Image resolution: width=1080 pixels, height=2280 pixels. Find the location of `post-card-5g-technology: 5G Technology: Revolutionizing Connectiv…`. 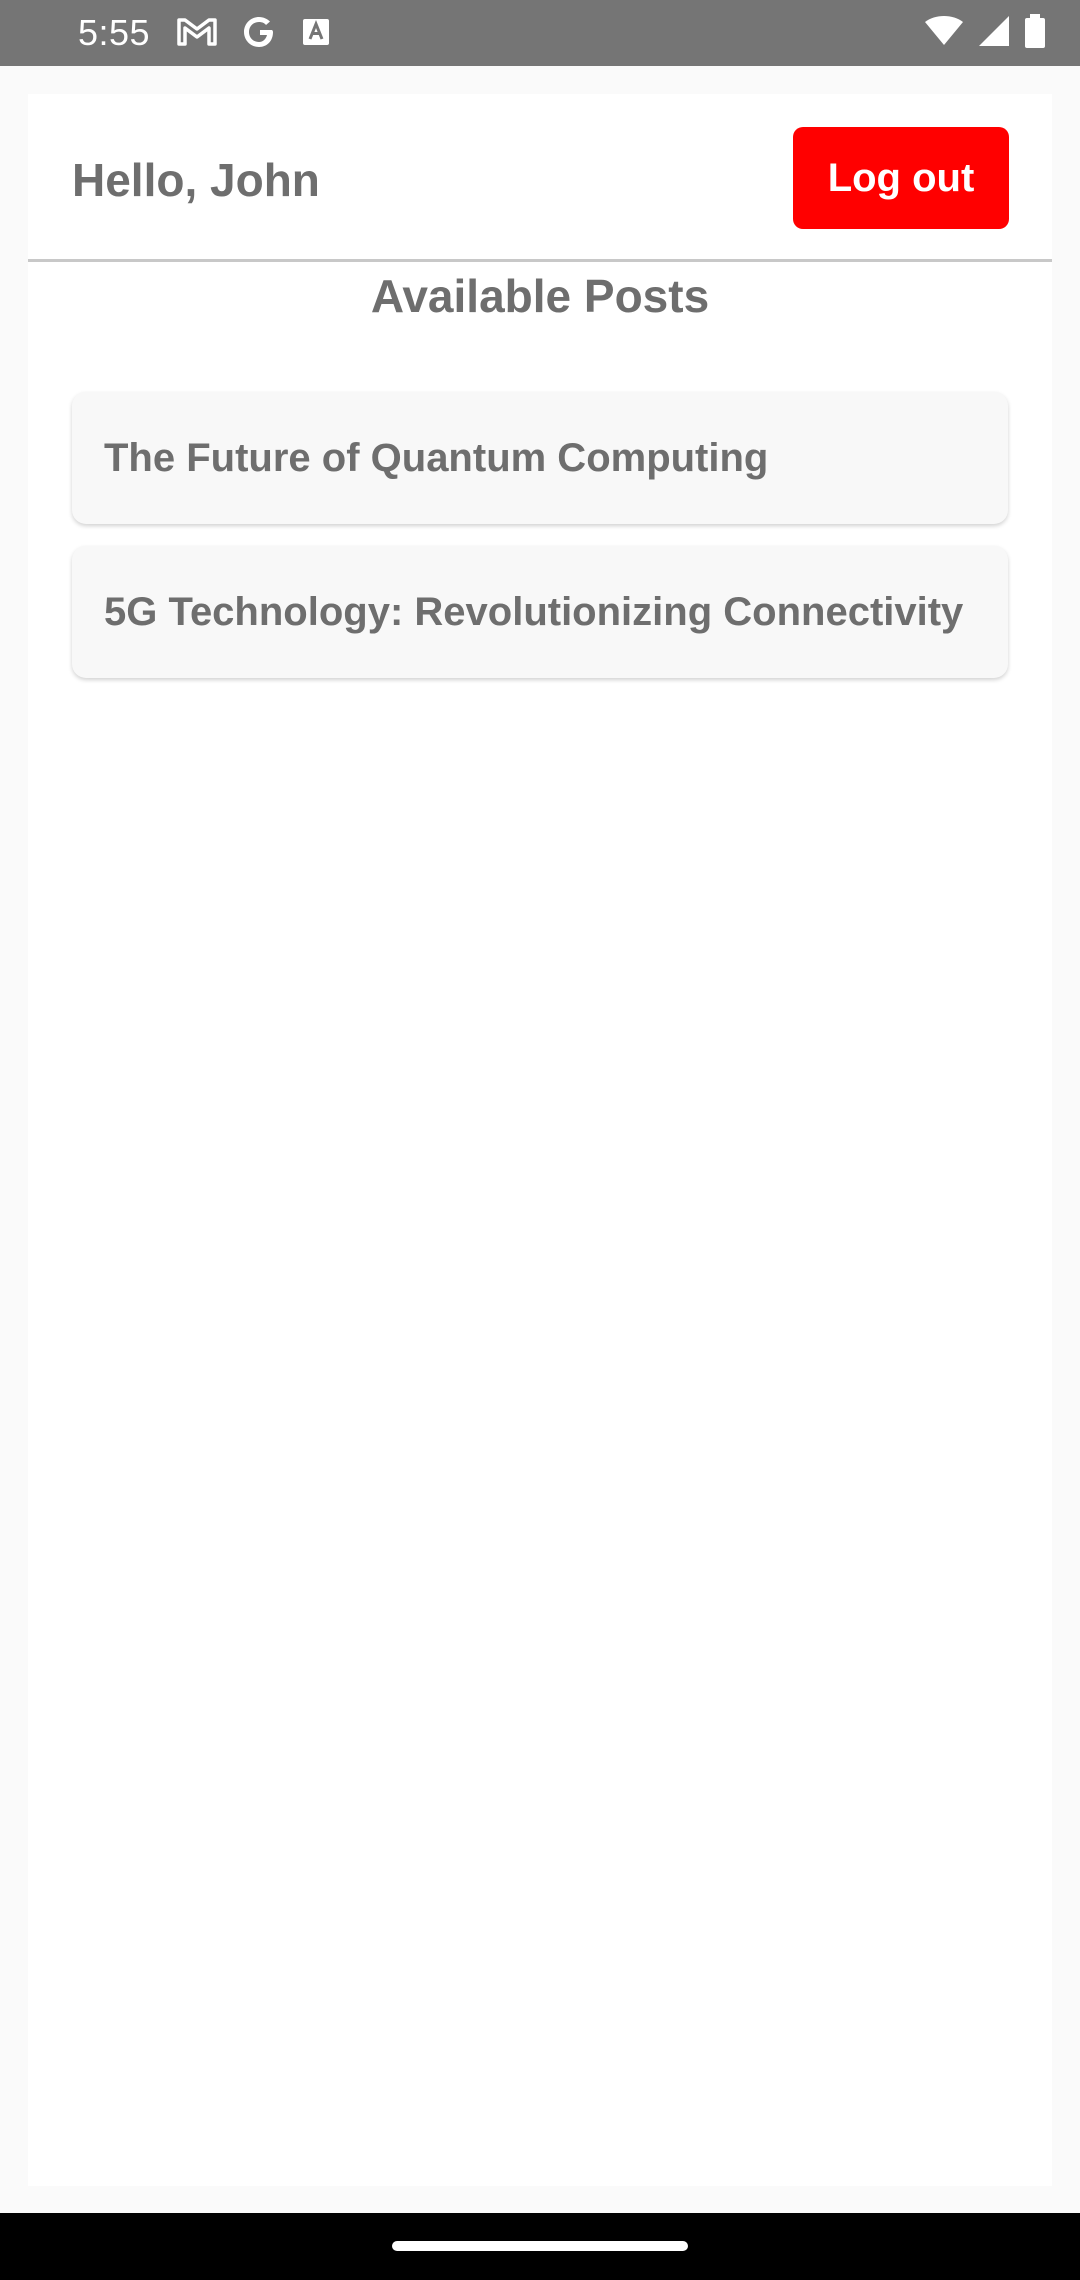

post-card-5g-technology: 5G Technology: Revolutionizing Connectiv… is located at coordinates (540, 612).